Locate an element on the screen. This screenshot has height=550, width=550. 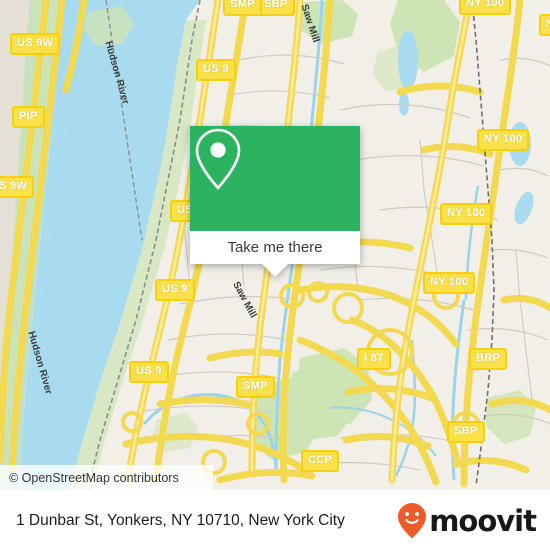
moovit-wordmark: moovit is located at coordinates (483, 520).